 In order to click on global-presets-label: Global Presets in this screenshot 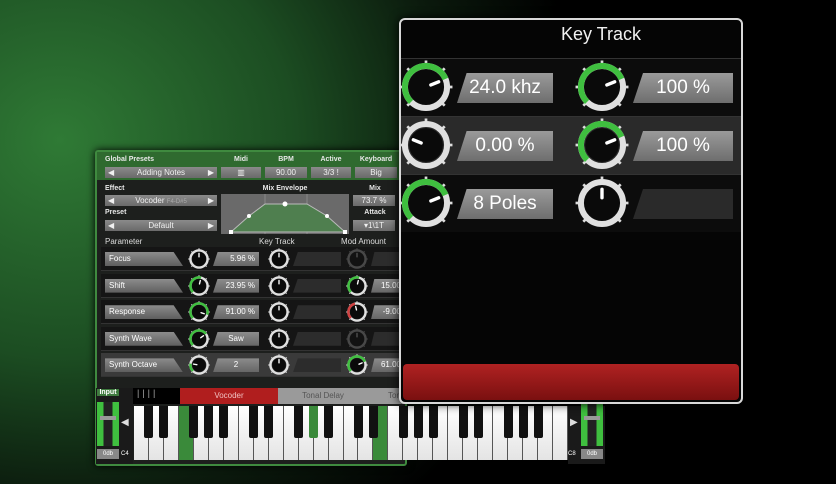, I will do `click(130, 159)`.